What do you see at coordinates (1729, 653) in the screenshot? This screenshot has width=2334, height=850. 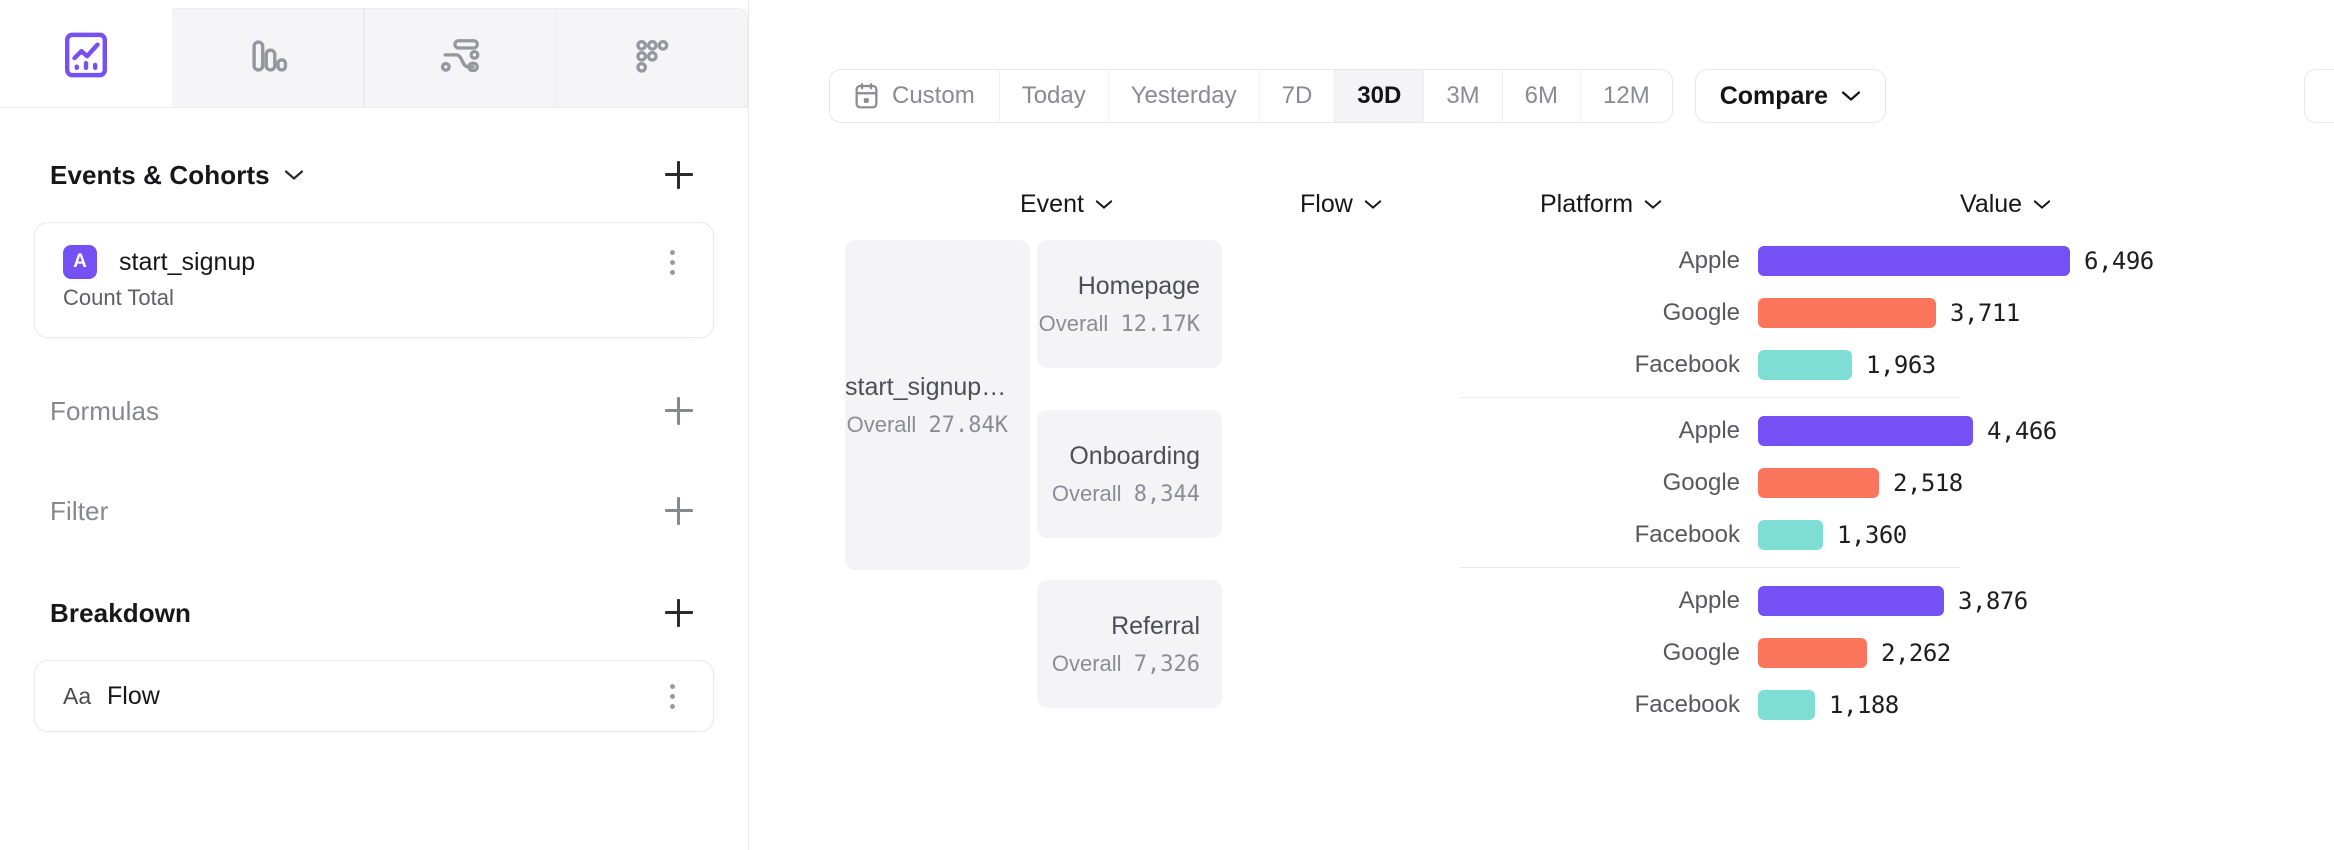 I see `bar-group-referral: Apple 3,876 Google 2,262 Facebook 1,188` at bounding box center [1729, 653].